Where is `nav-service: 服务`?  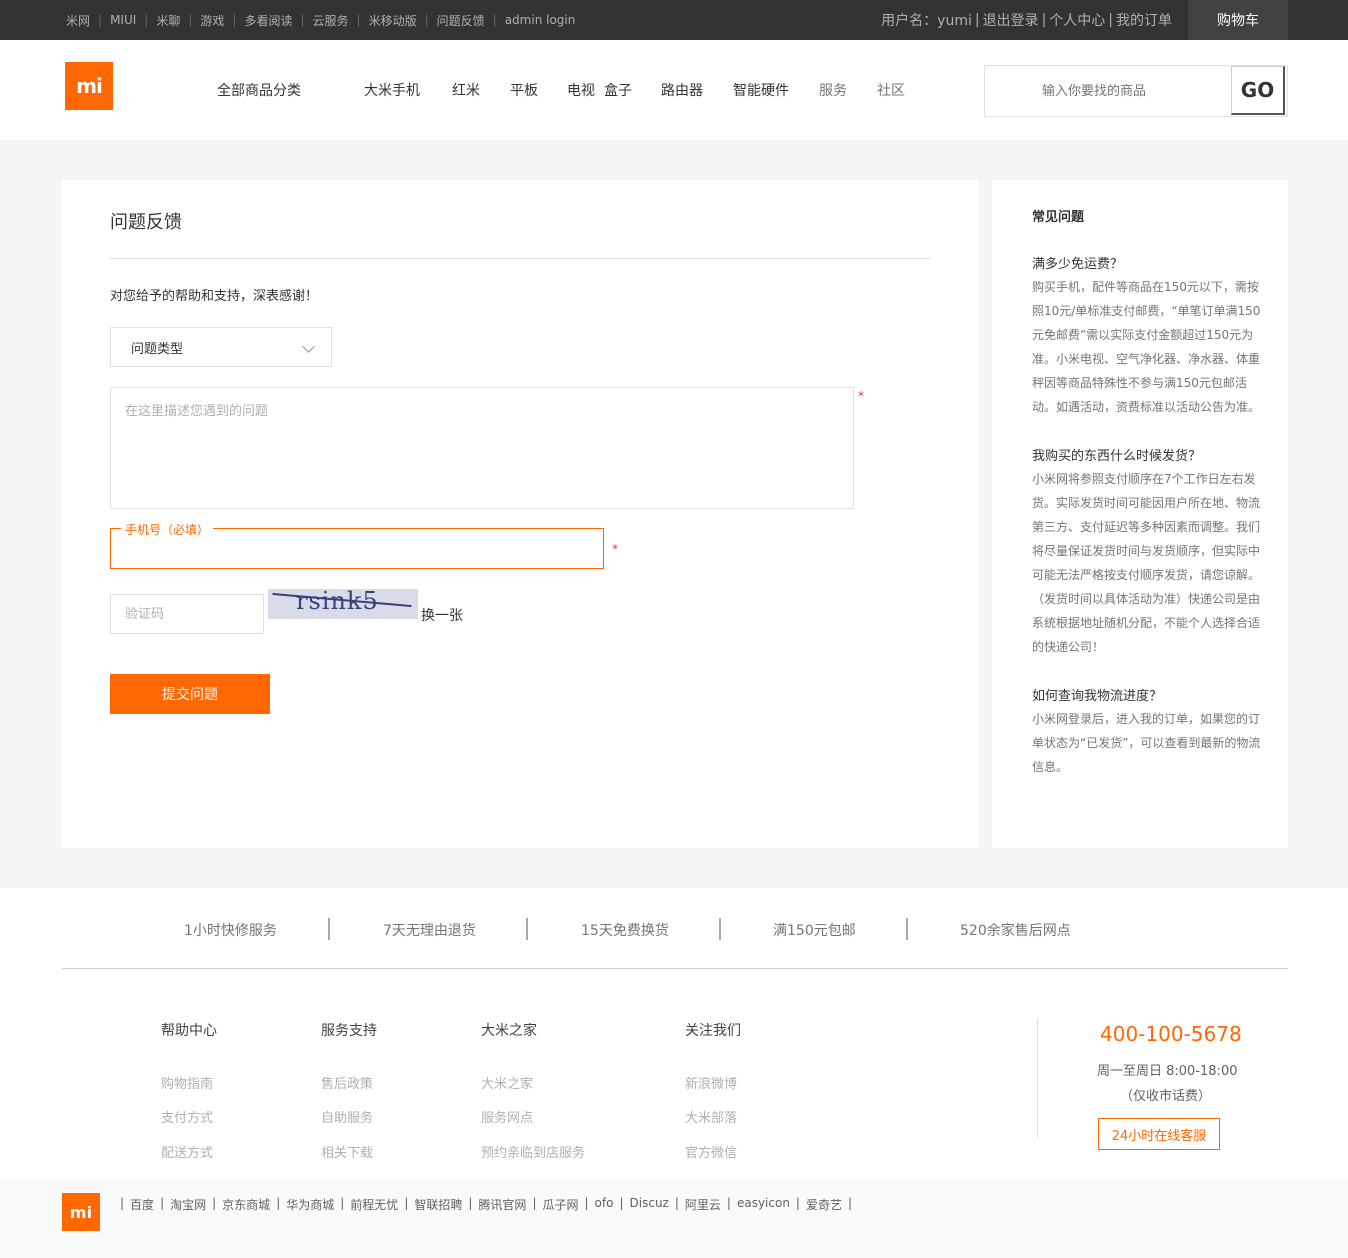 nav-service: 服务 is located at coordinates (833, 90).